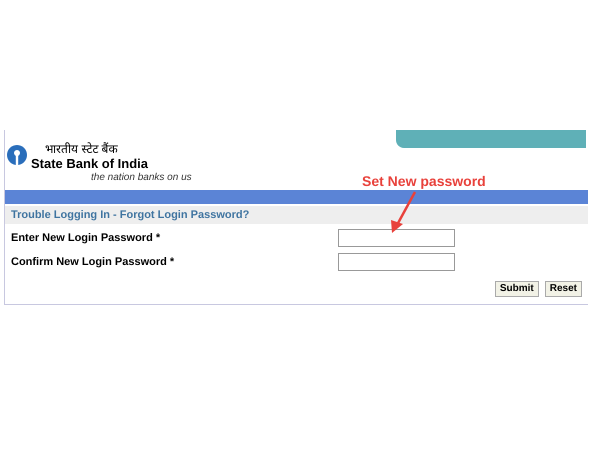 The height and width of the screenshot is (450, 600). What do you see at coordinates (82, 149) in the screenshot?
I see `hindi-bank-name: भारतीय स्टेट बैंक` at bounding box center [82, 149].